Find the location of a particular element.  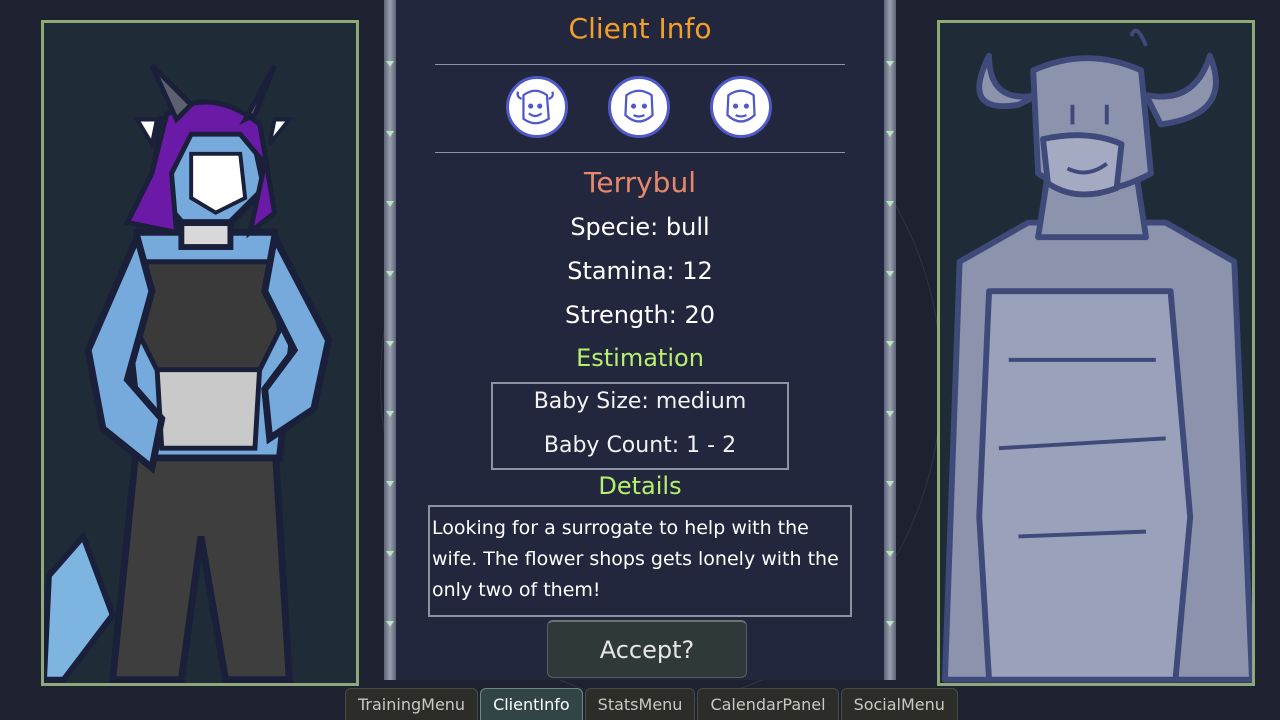

tab-training-menu: TrainingMenu is located at coordinates (412, 704).